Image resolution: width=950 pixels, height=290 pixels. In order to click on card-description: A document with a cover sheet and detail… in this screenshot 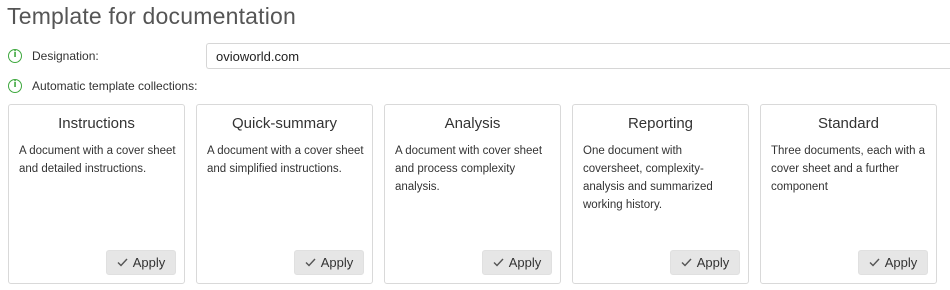, I will do `click(97, 160)`.